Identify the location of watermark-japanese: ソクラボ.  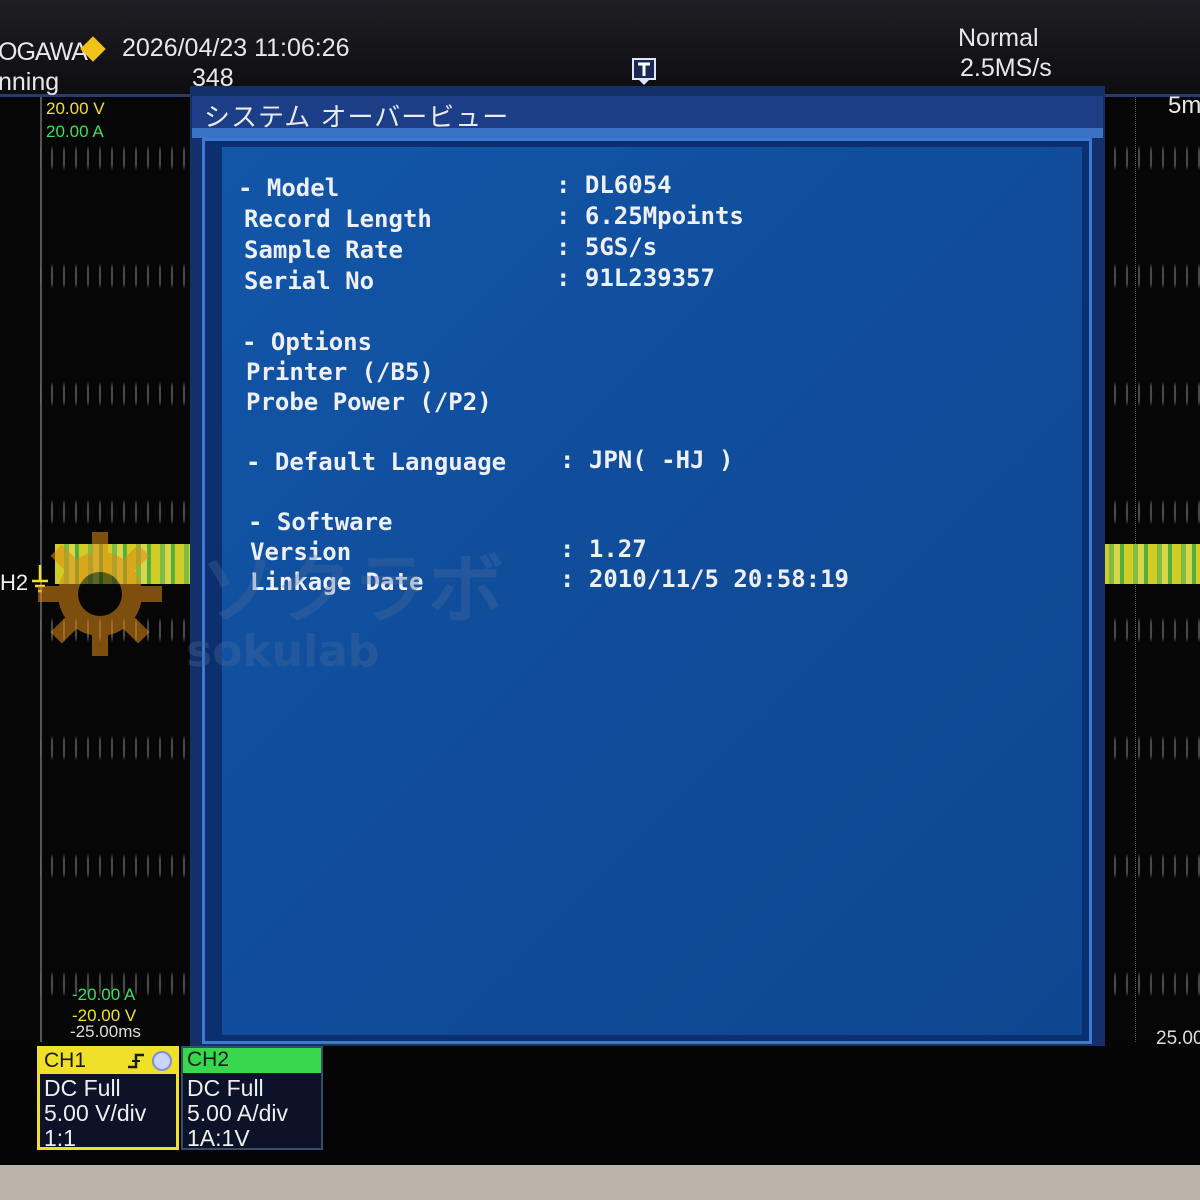
(352, 589).